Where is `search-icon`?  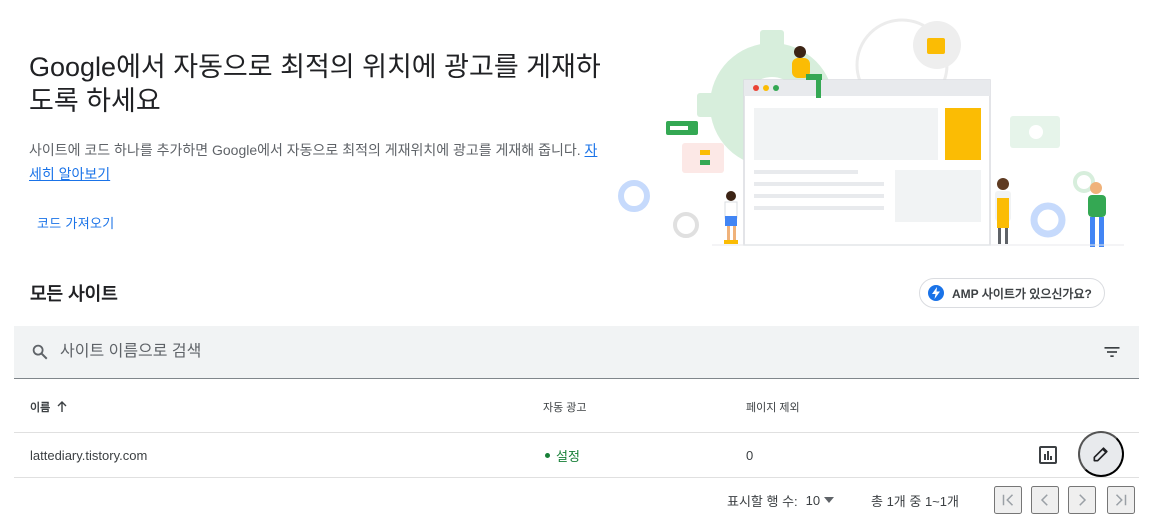 search-icon is located at coordinates (40, 352).